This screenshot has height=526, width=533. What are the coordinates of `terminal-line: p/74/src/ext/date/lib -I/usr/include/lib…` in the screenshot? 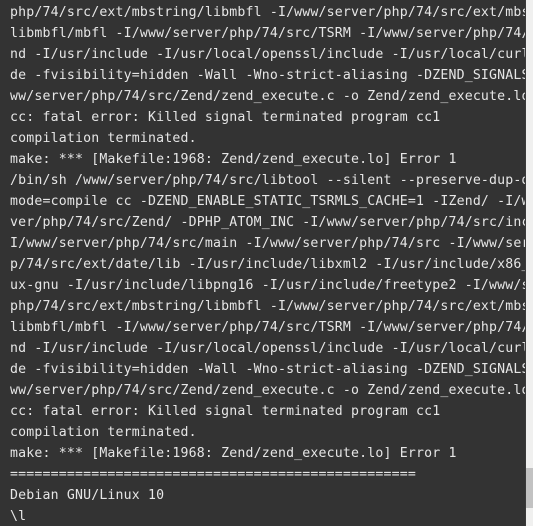 It's located at (267, 264).